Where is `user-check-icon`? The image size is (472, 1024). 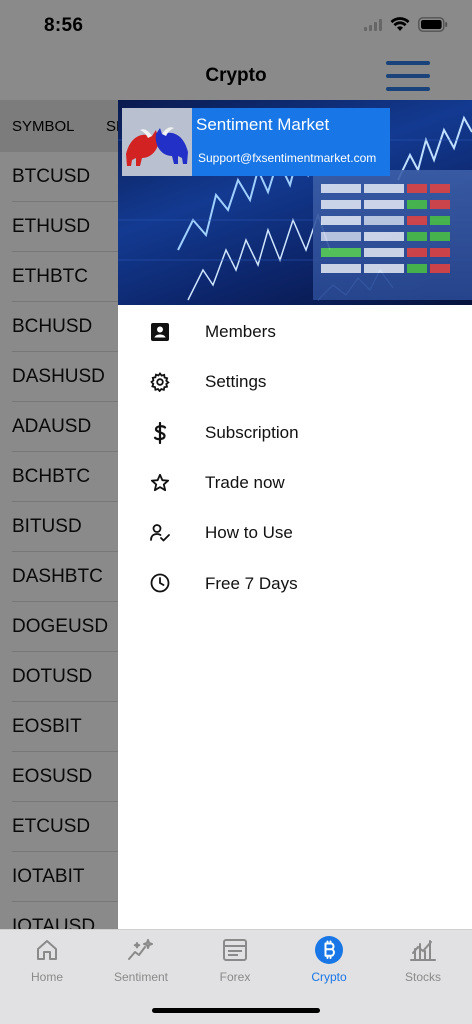 user-check-icon is located at coordinates (160, 533).